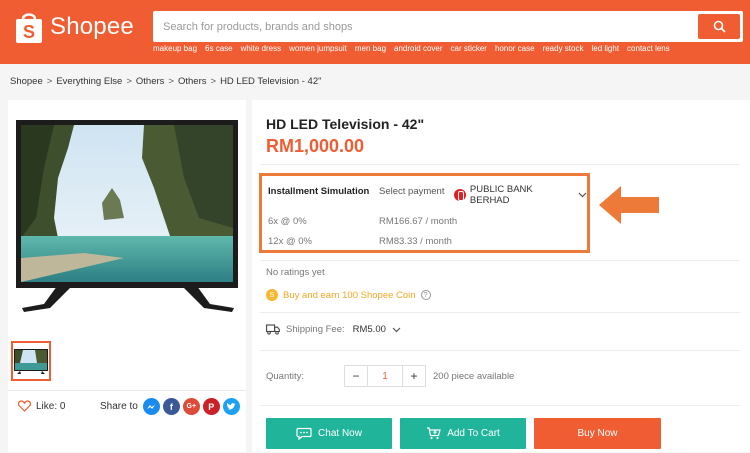 This screenshot has height=453, width=750. Describe the element at coordinates (287, 221) in the screenshot. I see `plan-term: 6x @ 0%` at that location.